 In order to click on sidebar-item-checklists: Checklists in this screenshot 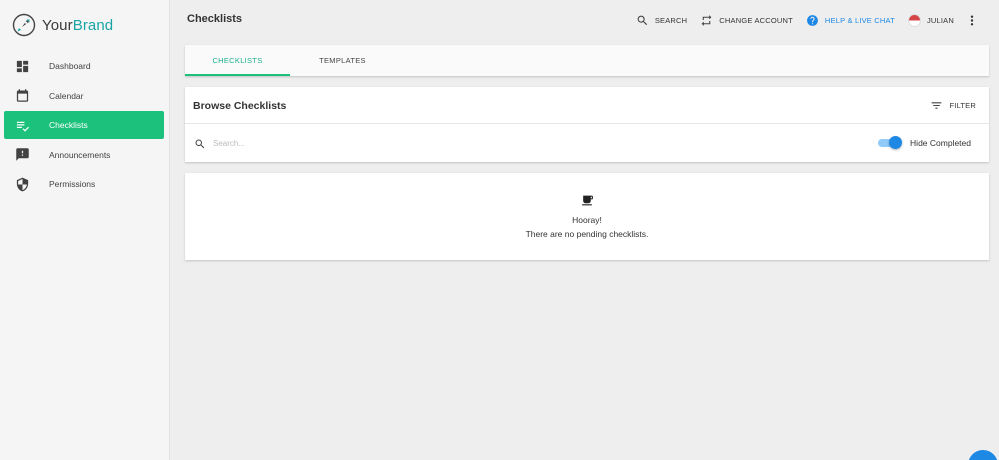, I will do `click(84, 125)`.